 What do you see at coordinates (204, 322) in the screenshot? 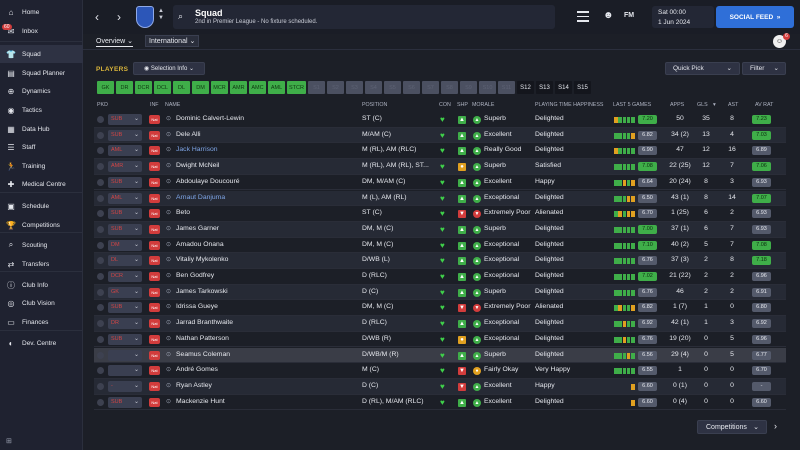
I see `player-name: Jarrad Branthwaite` at bounding box center [204, 322].